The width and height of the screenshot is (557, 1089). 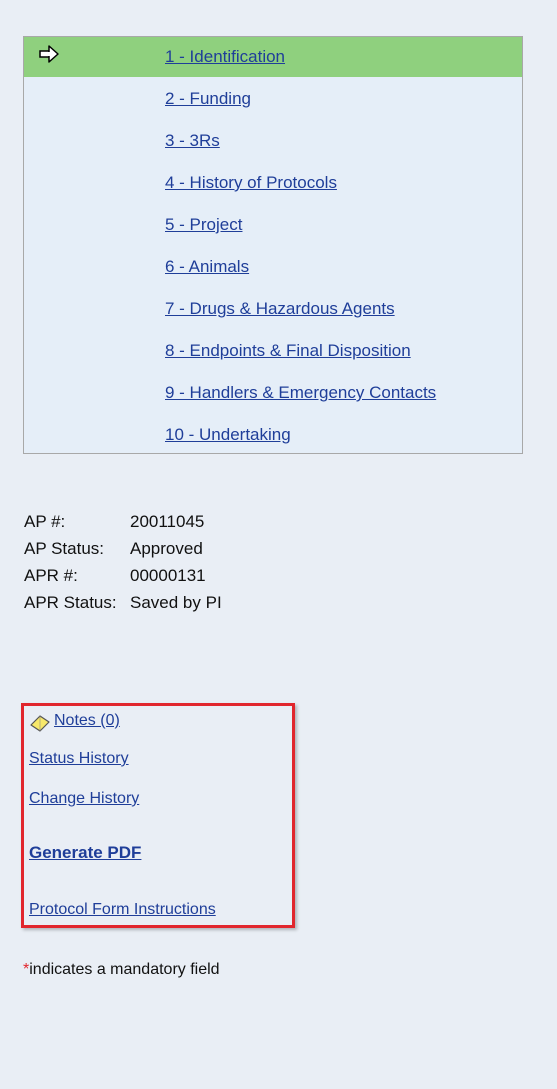 What do you see at coordinates (273, 141) in the screenshot?
I see `nav-item-3rs: 3 - 3Rs` at bounding box center [273, 141].